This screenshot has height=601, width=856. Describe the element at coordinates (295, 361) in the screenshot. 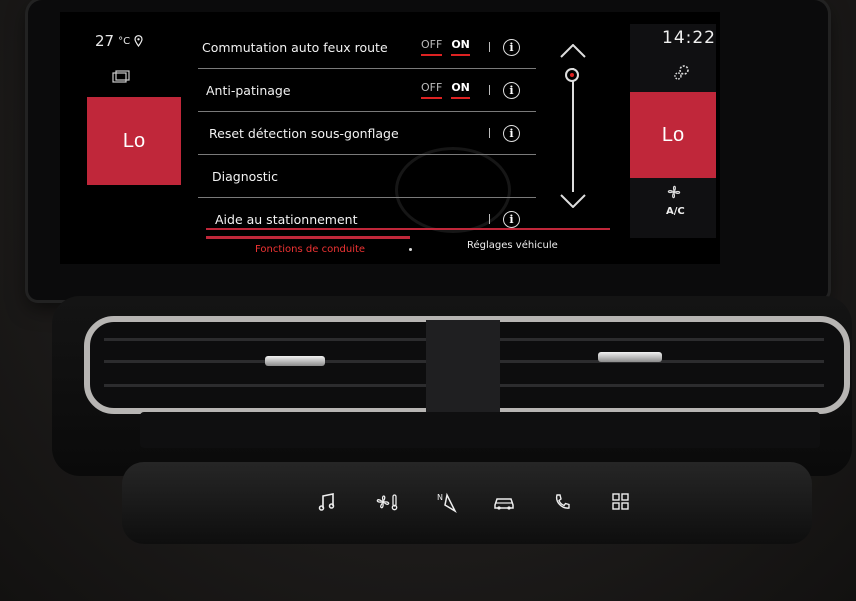

I see `left-vent-knob` at that location.